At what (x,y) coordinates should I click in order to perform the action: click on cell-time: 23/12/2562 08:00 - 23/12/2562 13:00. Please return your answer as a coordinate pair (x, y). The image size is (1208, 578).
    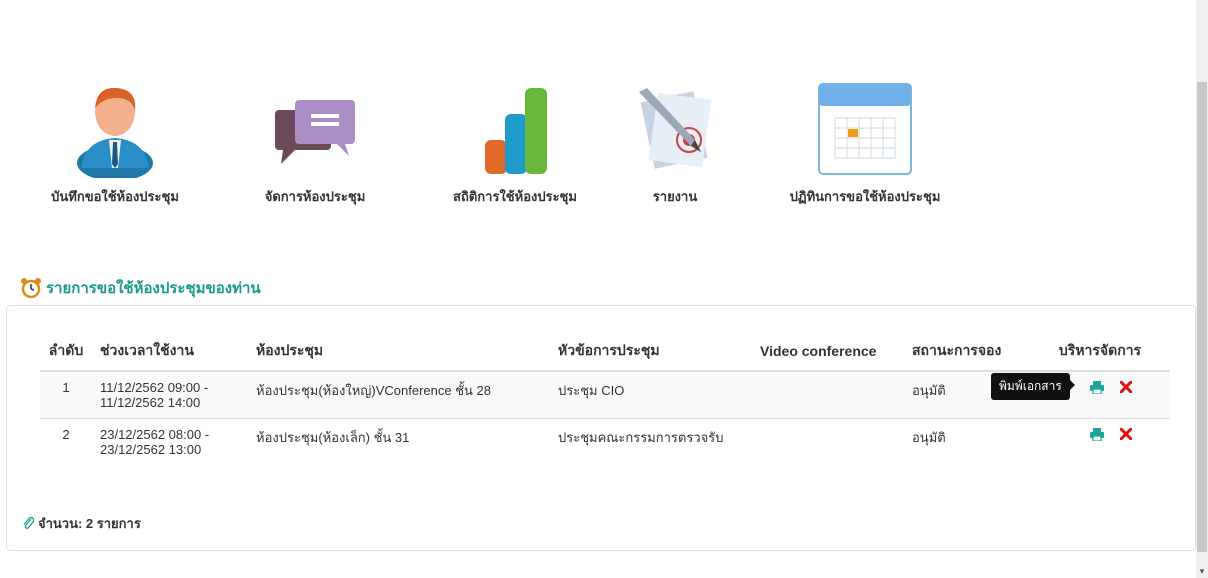
    Looking at the image, I should click on (170, 441).